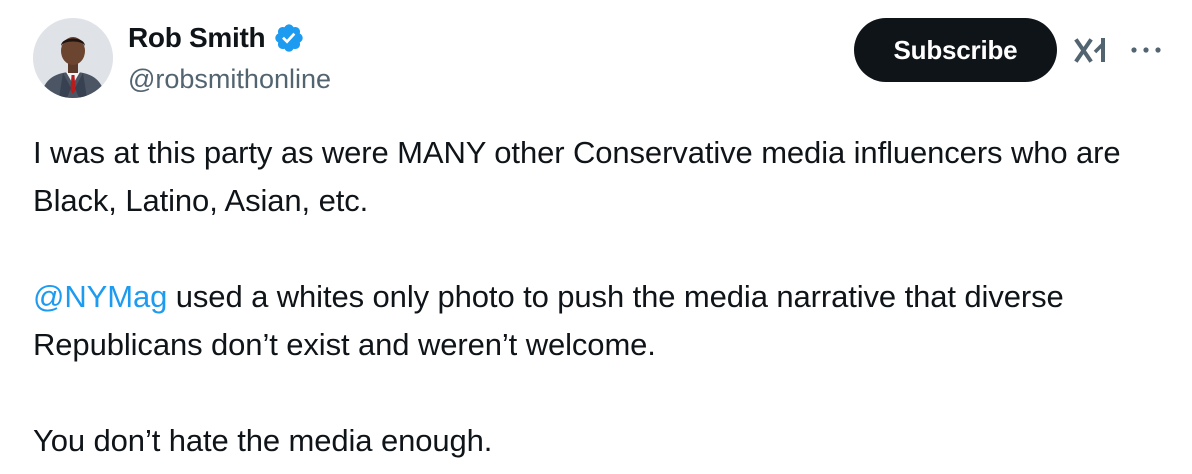 The height and width of the screenshot is (474, 1192). What do you see at coordinates (263, 440) in the screenshot?
I see `tweet-paragraph-3: You don’t hate the media enough.` at bounding box center [263, 440].